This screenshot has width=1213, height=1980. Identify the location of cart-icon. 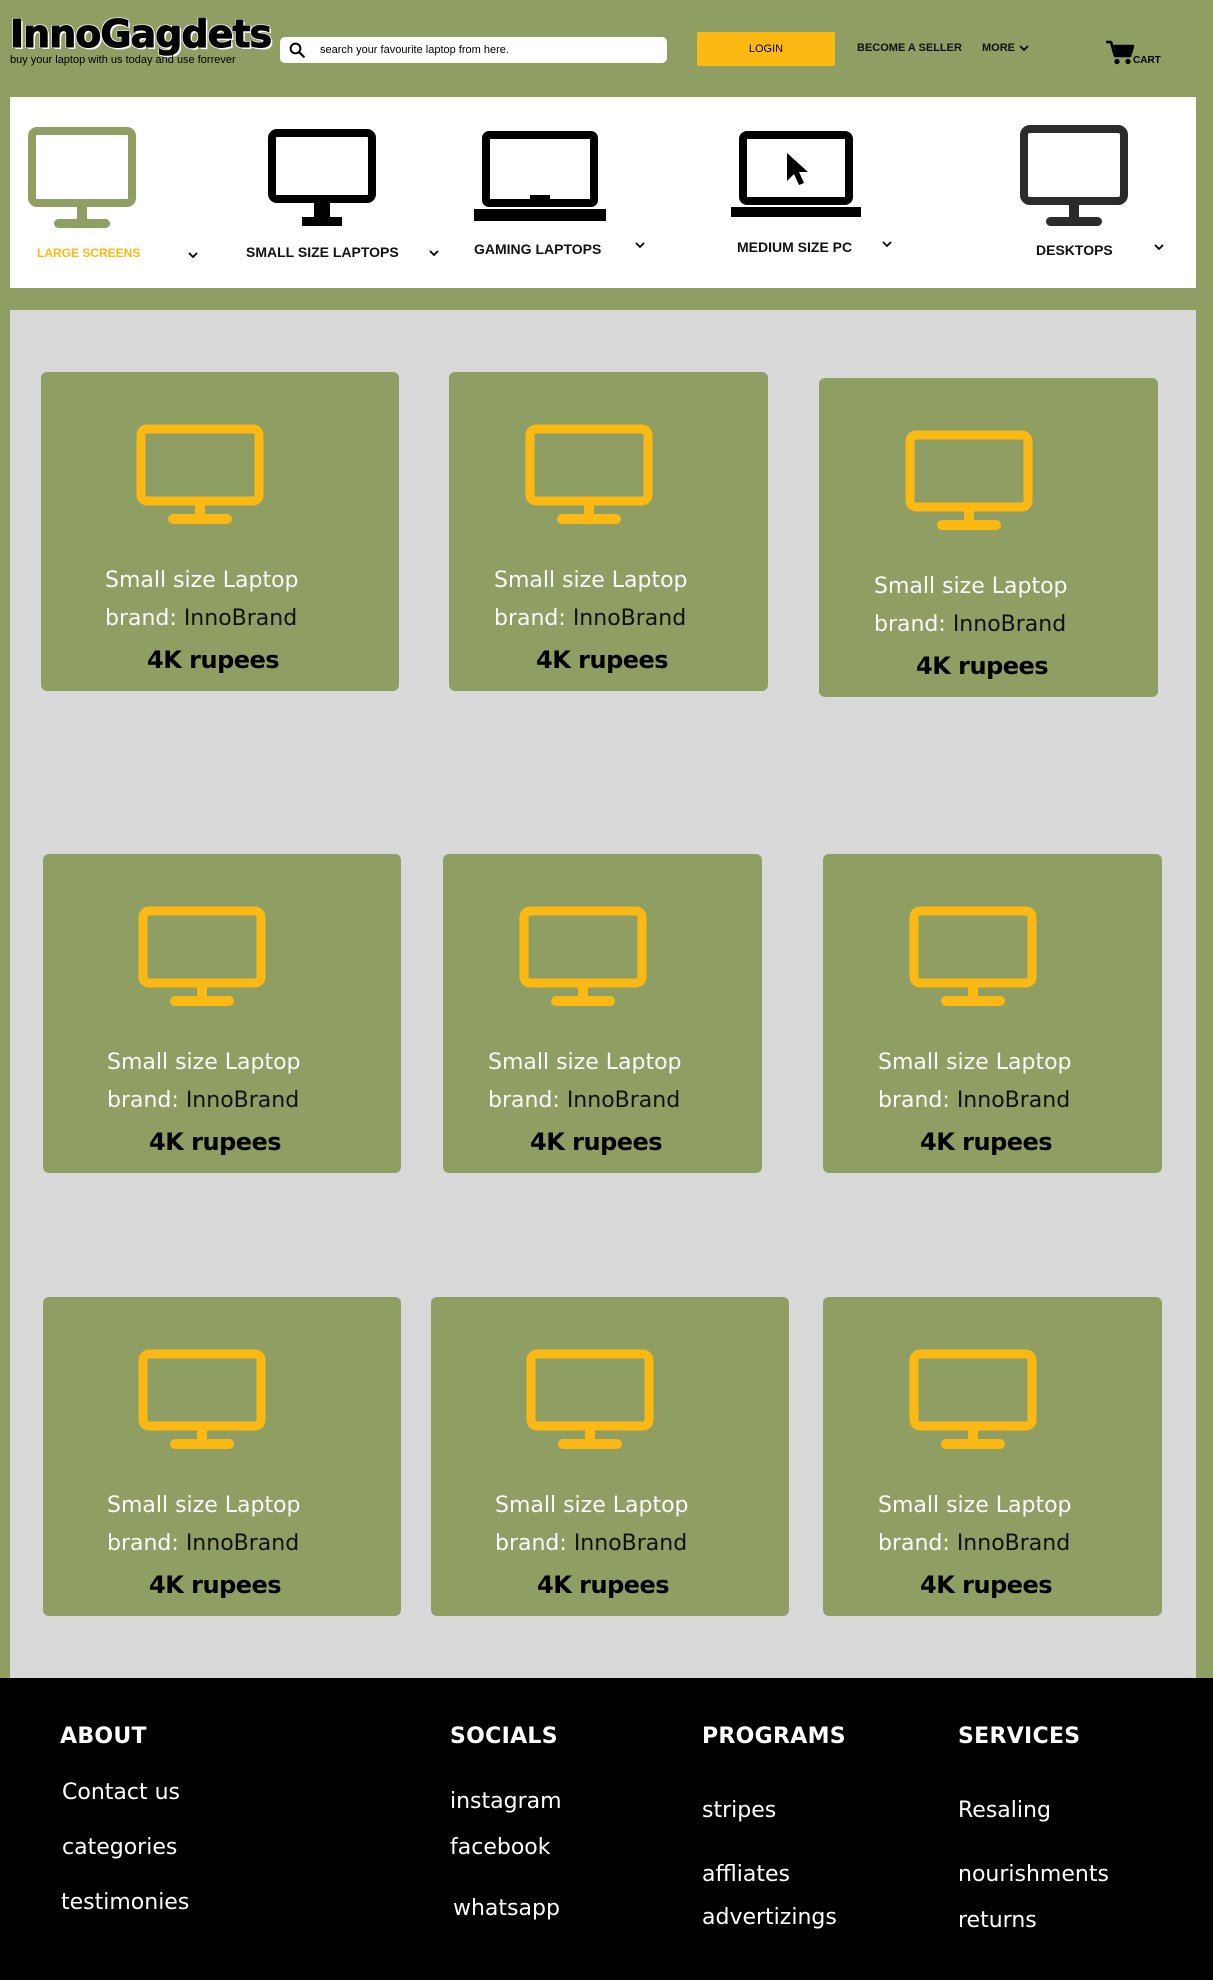
(1120, 52).